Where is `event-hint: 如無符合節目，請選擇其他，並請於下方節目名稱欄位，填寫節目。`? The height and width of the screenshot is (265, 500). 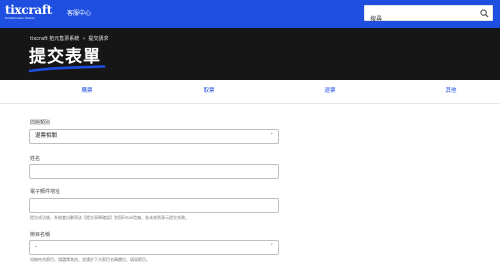 event-hint: 如無符合節目，請選擇其他，並請於下方節目名稱欄位，填寫節目。 is located at coordinates (90, 259).